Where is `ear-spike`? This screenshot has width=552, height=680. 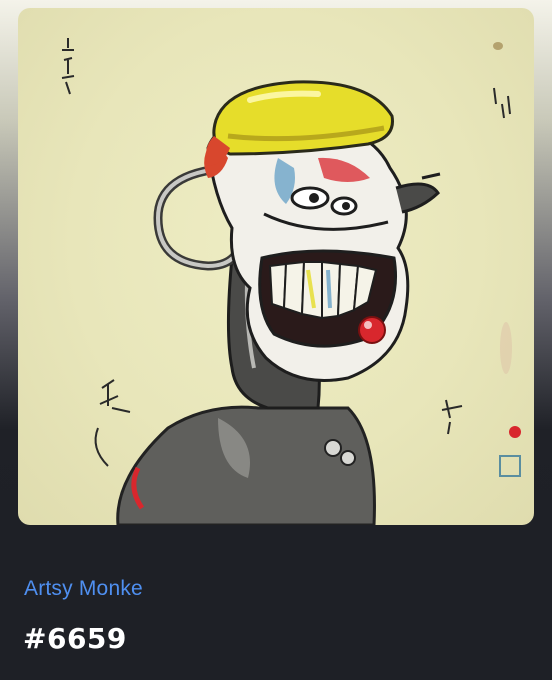
ear-spike is located at coordinates (431, 176).